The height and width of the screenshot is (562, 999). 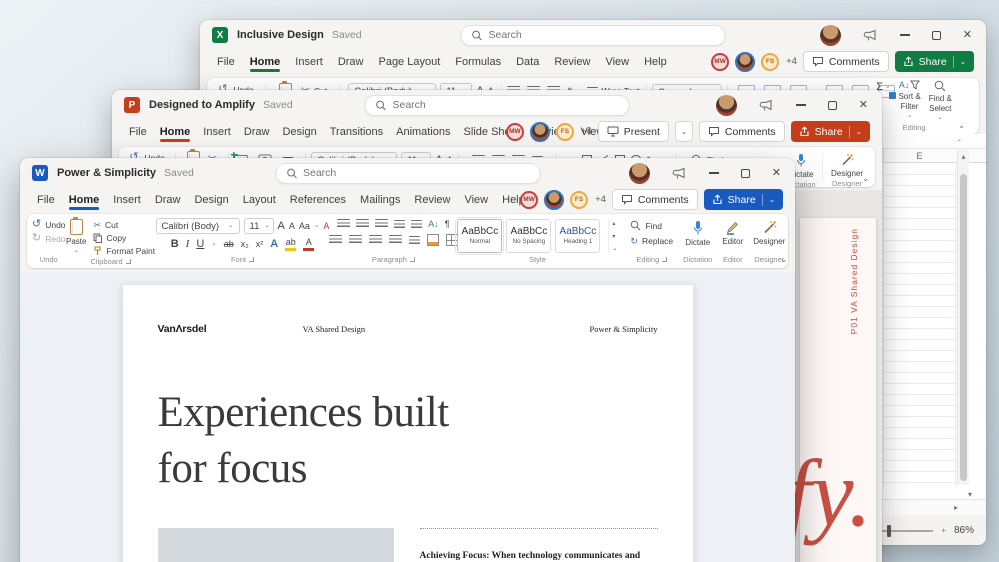 What do you see at coordinates (351, 62) in the screenshot?
I see `excel-tab-draw: Draw` at bounding box center [351, 62].